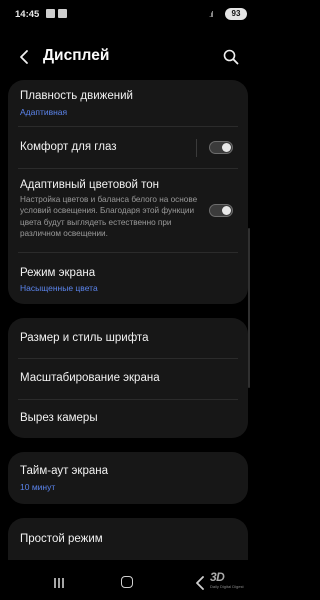 The image size is (320, 600). I want to click on item-label: Режим экрана, so click(58, 273).